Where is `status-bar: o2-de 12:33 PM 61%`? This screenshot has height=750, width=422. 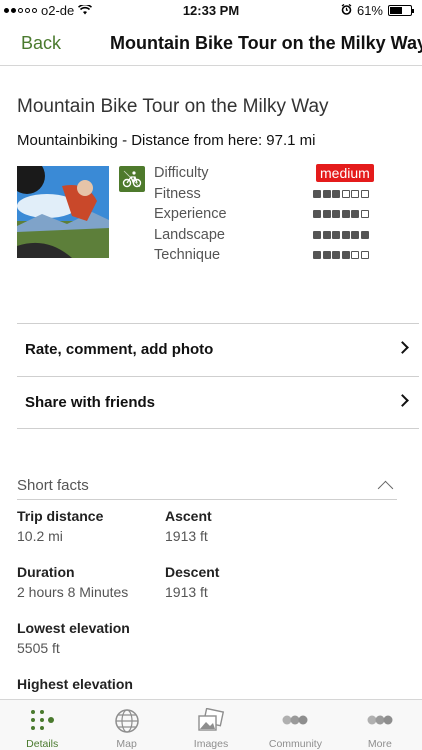
status-bar: o2-de 12:33 PM 61% is located at coordinates (211, 11).